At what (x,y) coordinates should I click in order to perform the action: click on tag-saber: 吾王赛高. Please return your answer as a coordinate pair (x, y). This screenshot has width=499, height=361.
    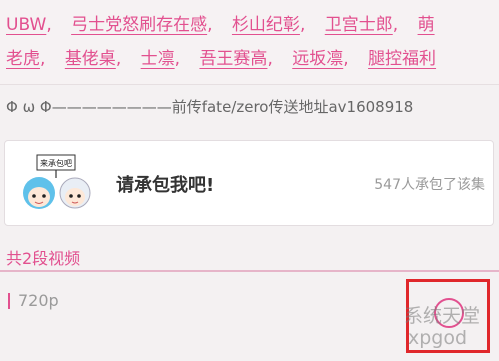
    Looking at the image, I should click on (233, 59).